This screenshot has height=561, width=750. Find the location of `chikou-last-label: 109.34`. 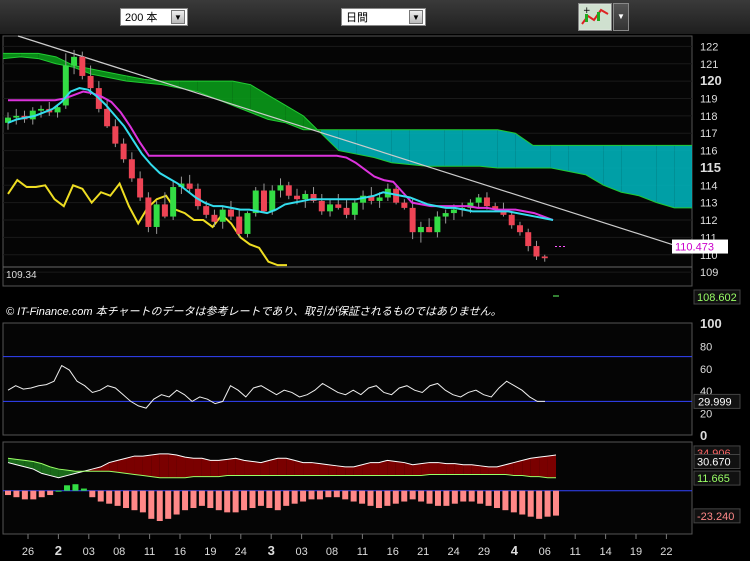

chikou-last-label: 109.34 is located at coordinates (21, 275).